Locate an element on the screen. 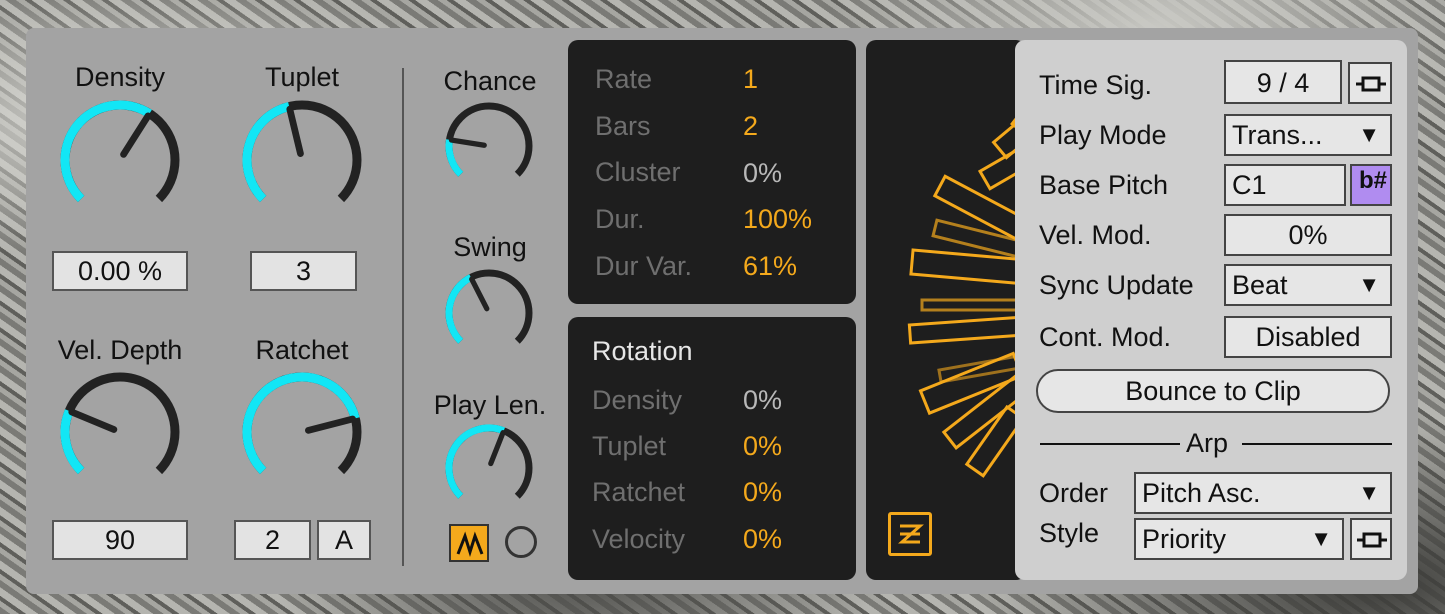 The width and height of the screenshot is (1445, 614). rotation-label: Tuplet is located at coordinates (629, 446).